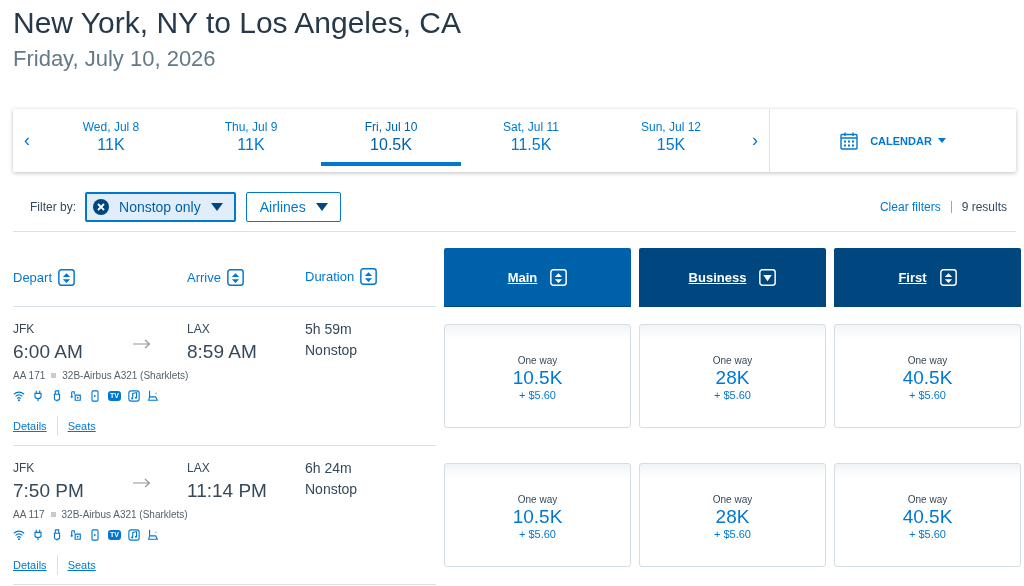 This screenshot has width=1024, height=586. I want to click on filter-dropdown: Airlines, so click(293, 207).